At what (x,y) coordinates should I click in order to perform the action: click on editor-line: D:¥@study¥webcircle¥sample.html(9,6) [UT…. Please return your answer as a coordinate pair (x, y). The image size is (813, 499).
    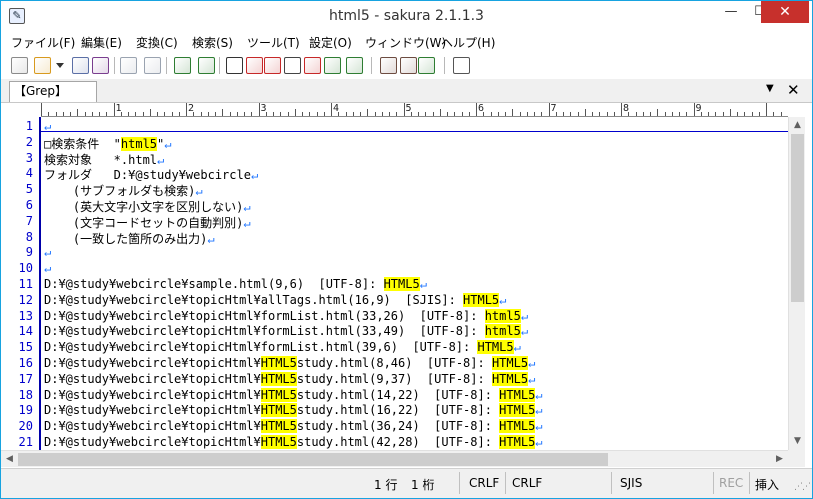
    Looking at the image, I should click on (235, 284).